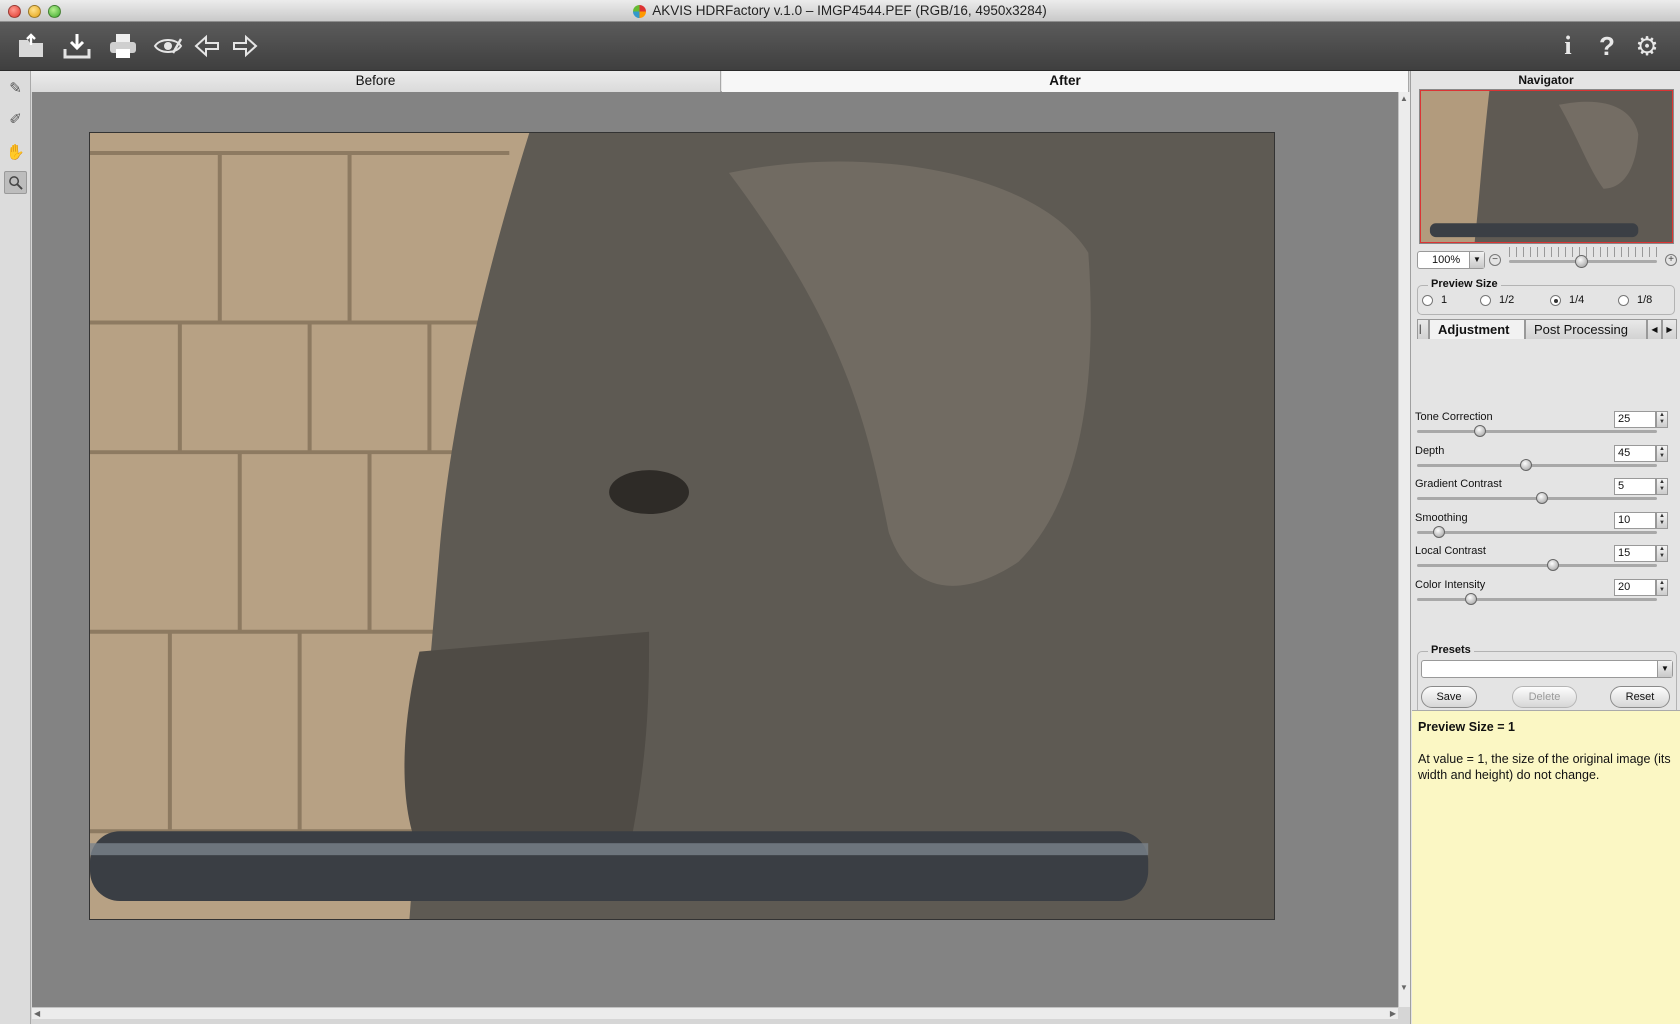  I want to click on print-icon, so click(123, 46).